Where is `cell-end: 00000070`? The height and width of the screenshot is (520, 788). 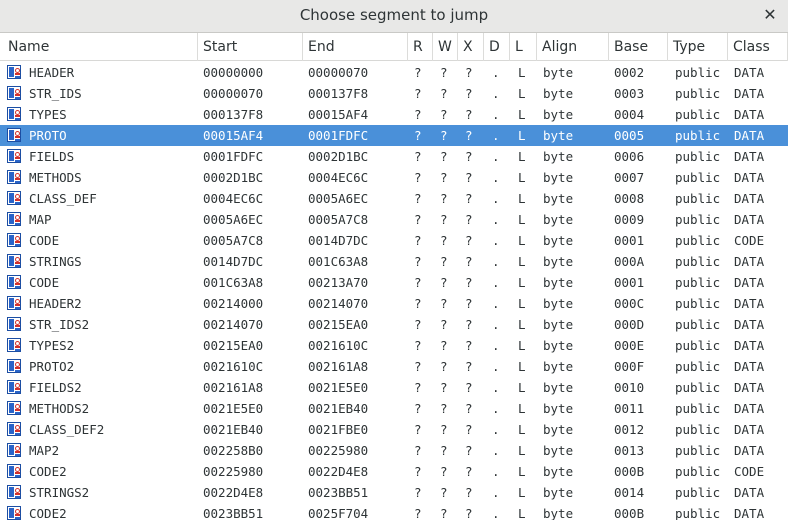
cell-end: 00000070 is located at coordinates (338, 72).